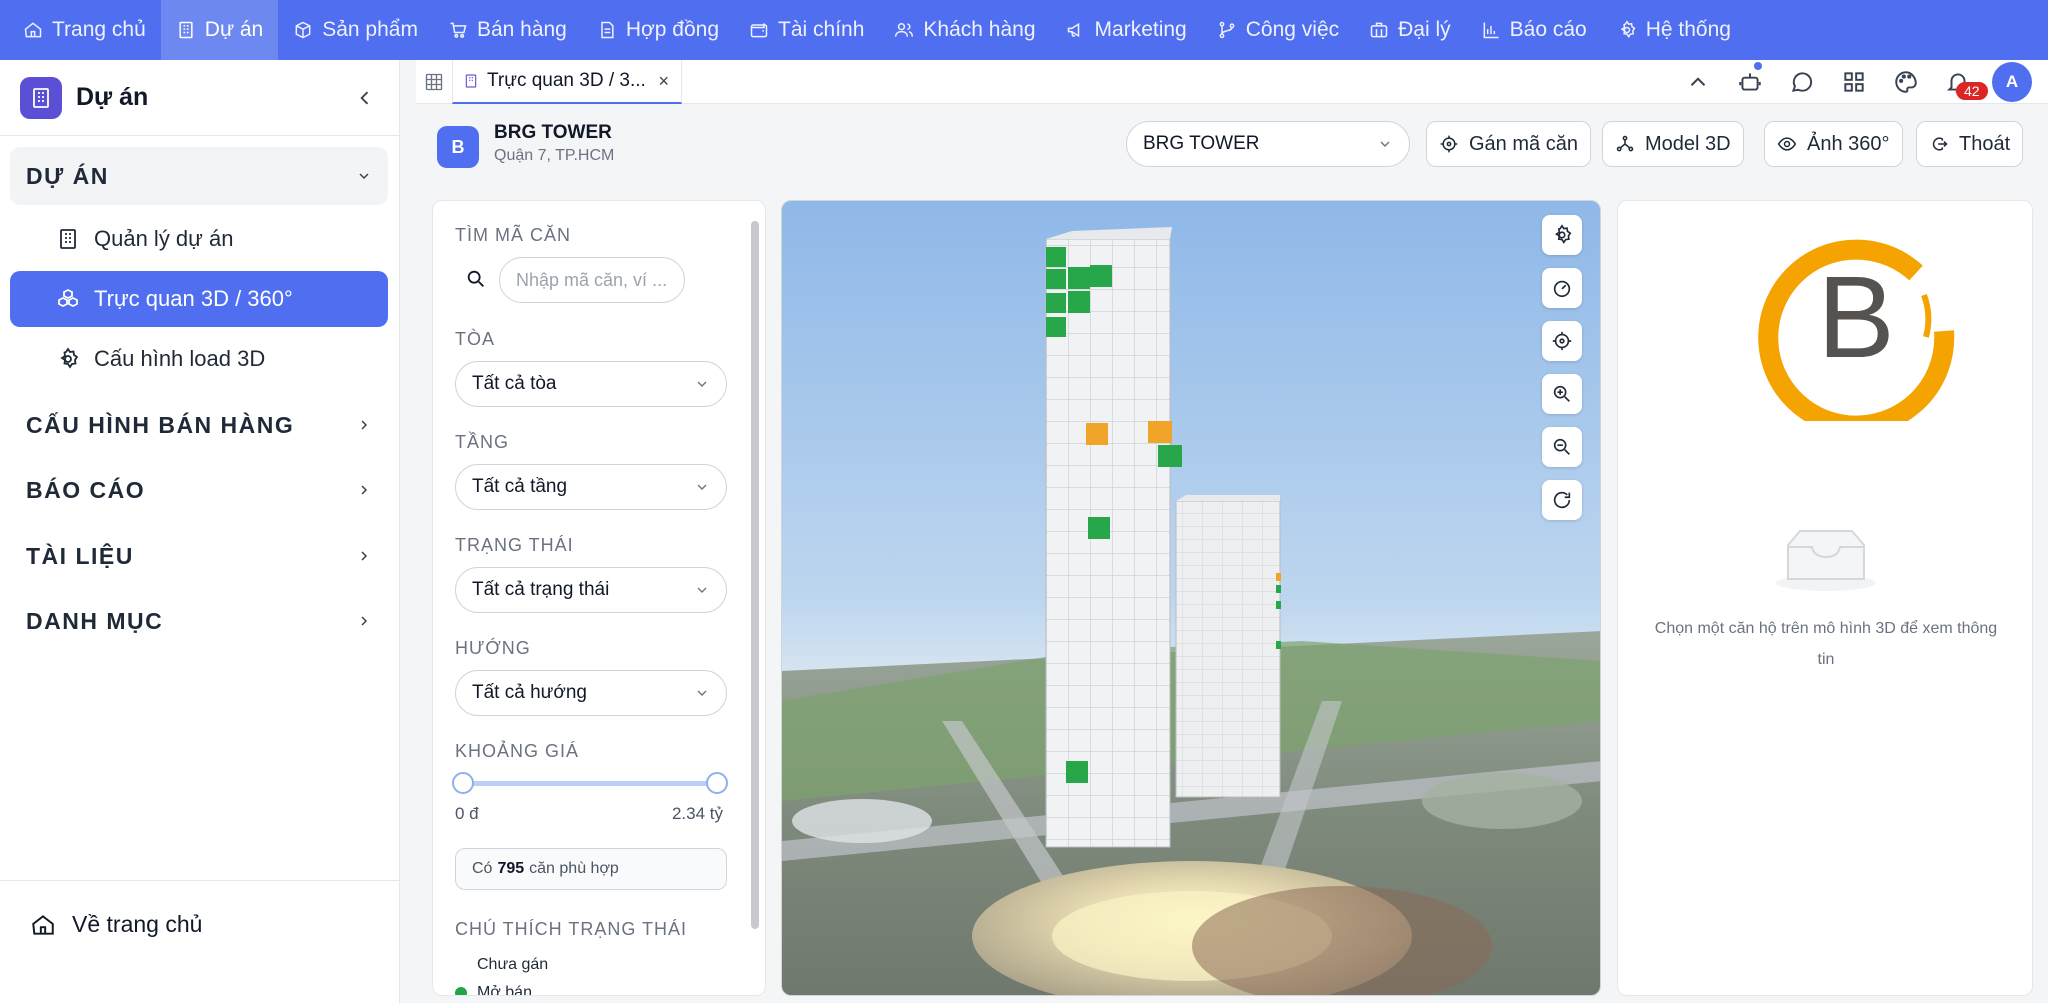  I want to click on sidebar-item-label: Quản lý dự án, so click(164, 238).